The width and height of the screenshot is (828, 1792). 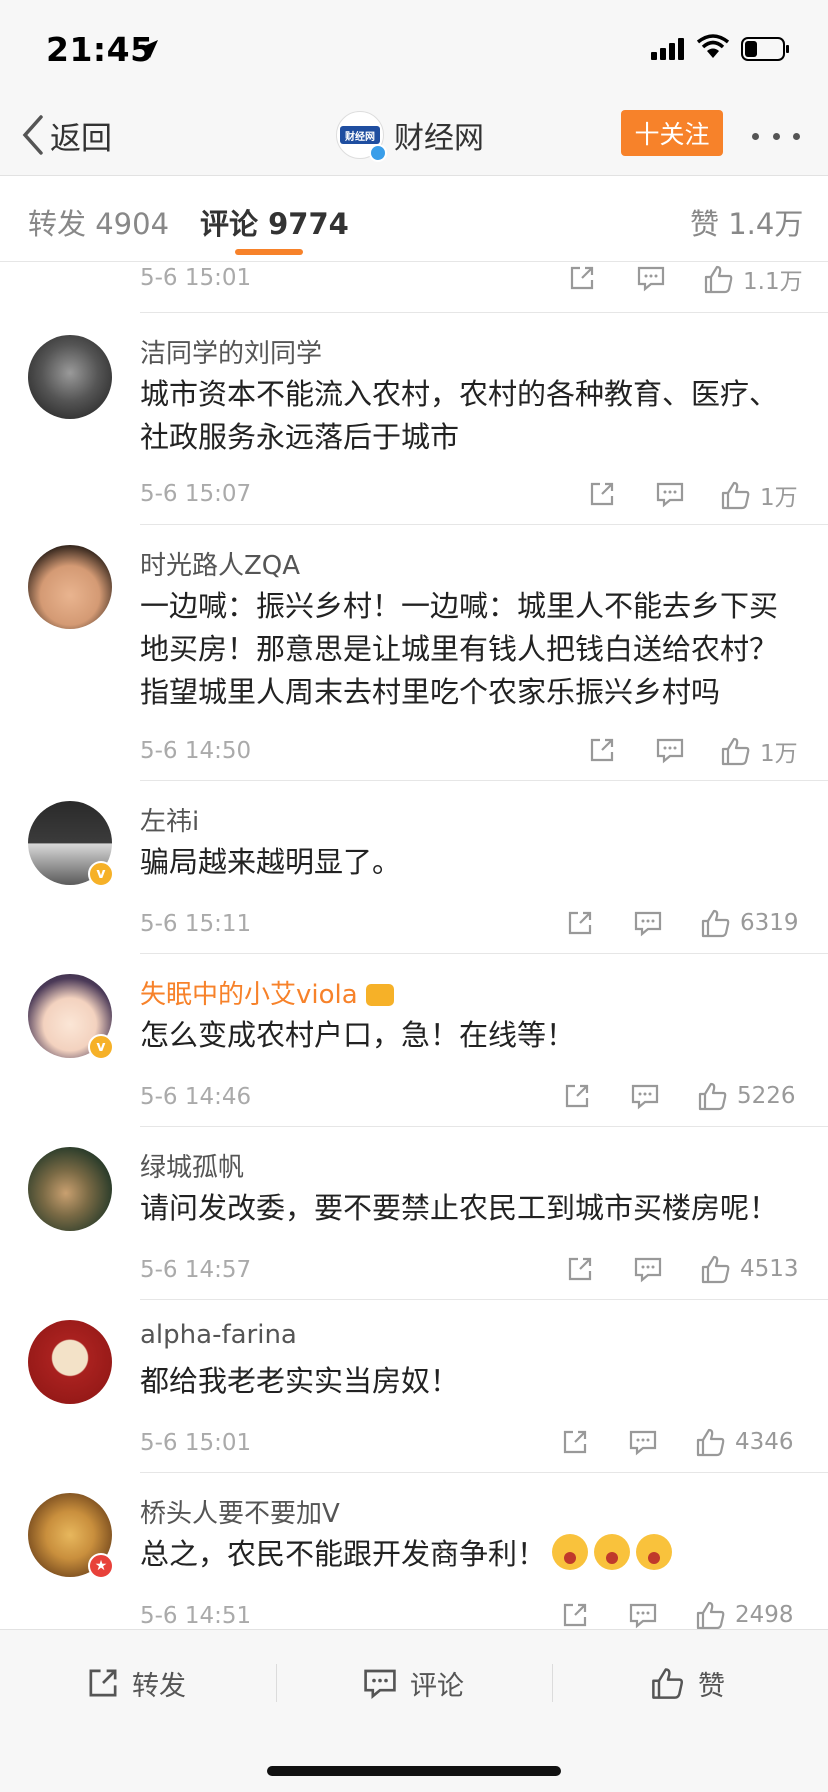 I want to click on comment-text: 都给我老老实实当房奴！, so click(x=300, y=1381).